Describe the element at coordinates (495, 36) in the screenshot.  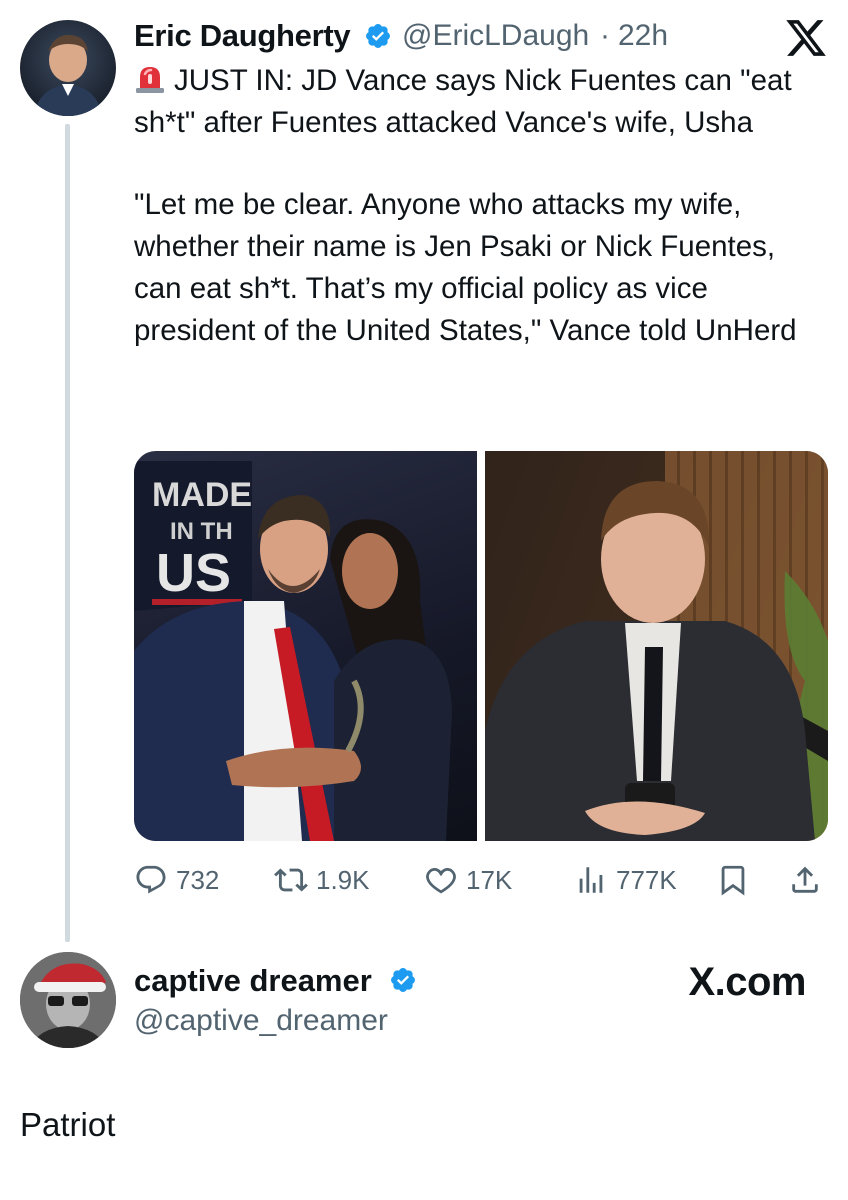
I see `author-handle: @EricLDaugh` at that location.